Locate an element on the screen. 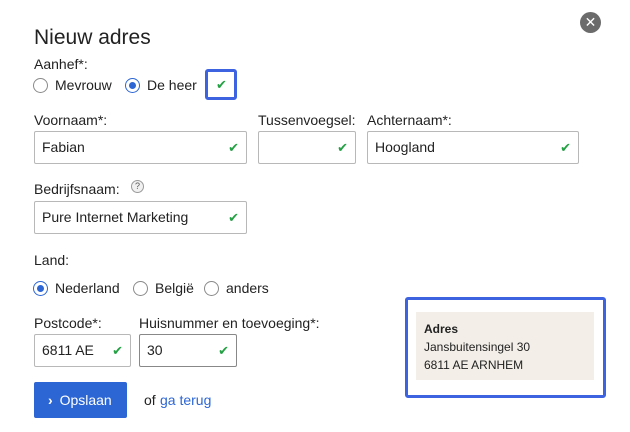 The height and width of the screenshot is (432, 630). address-preview-card: Adres Jansbuitensingel 30 6811 AE ARNHEM is located at coordinates (505, 346).